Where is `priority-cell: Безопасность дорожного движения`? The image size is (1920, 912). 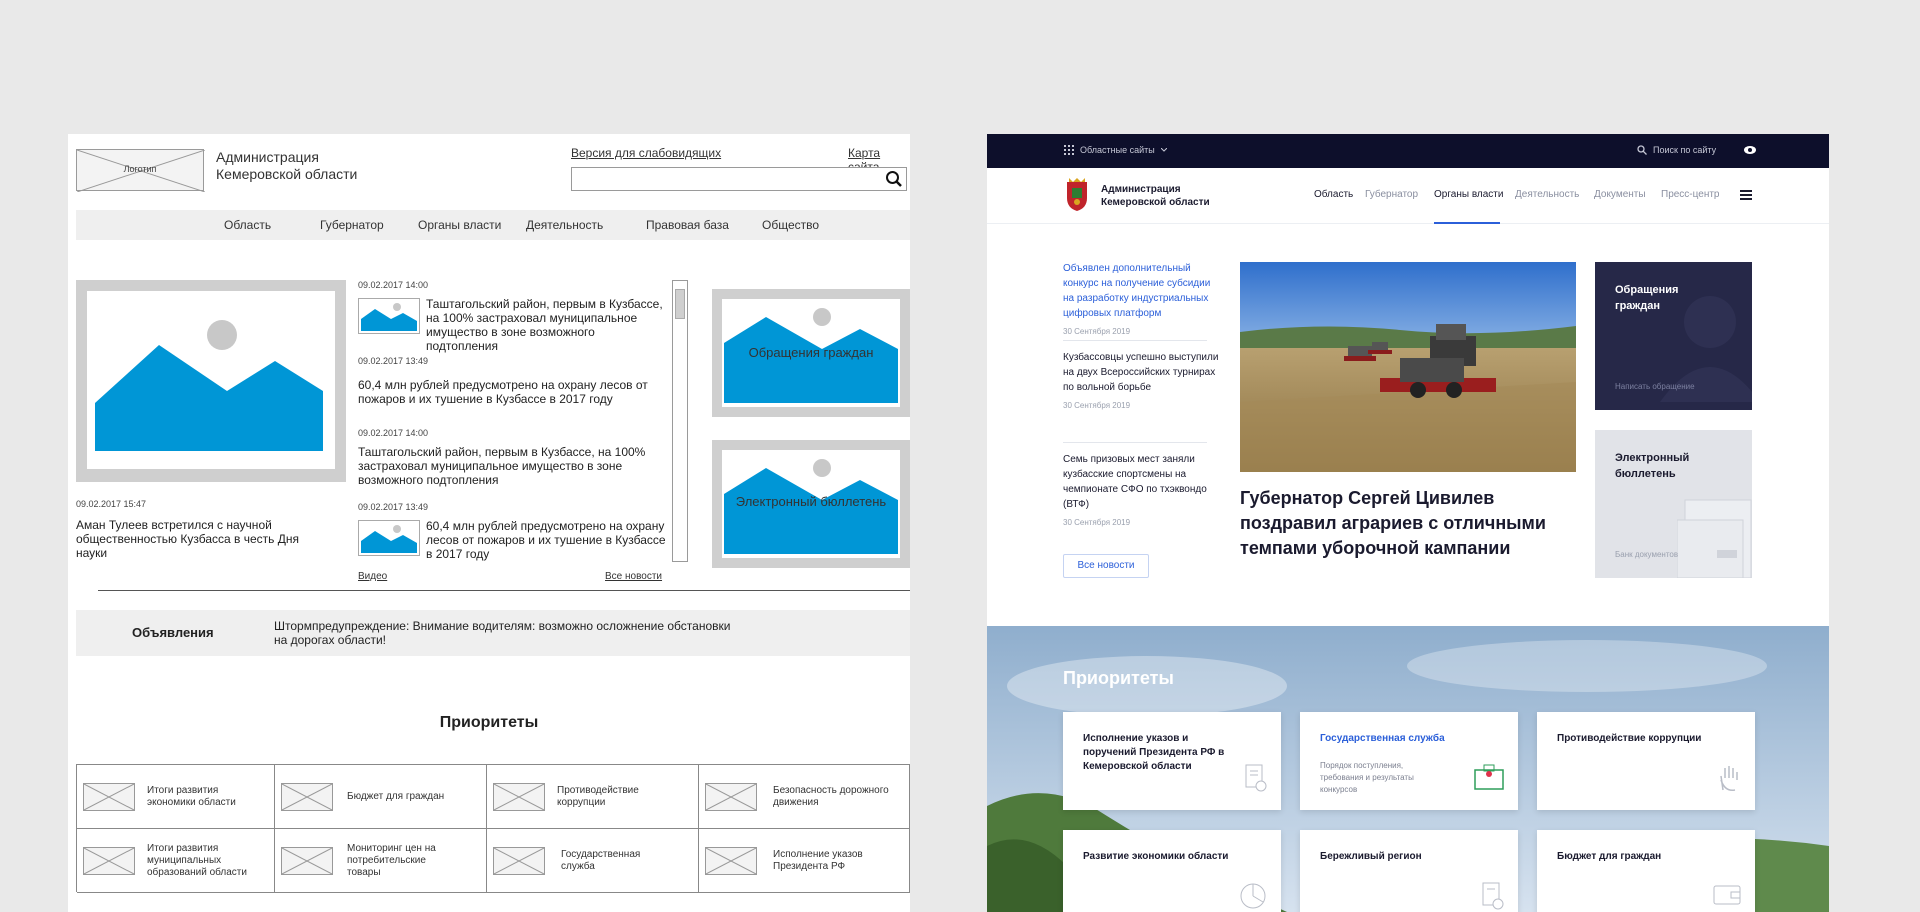 priority-cell: Безопасность дорожного движения is located at coordinates (804, 797).